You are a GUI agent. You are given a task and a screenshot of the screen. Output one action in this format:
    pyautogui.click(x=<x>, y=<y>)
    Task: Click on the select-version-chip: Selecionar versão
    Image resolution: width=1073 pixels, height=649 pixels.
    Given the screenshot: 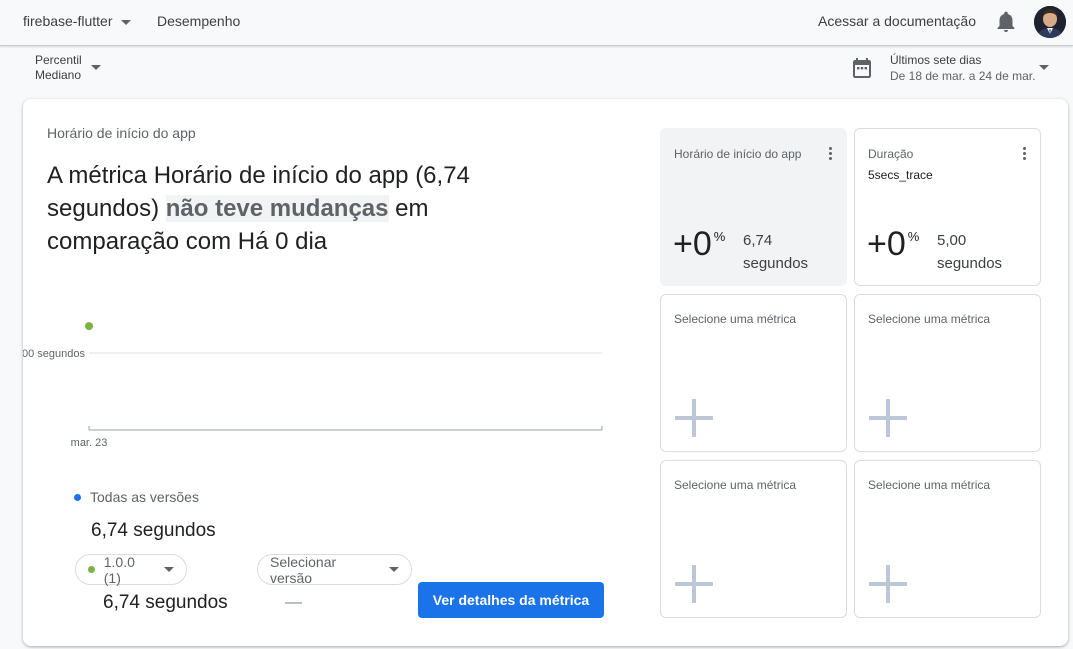 What is the action you would take?
    pyautogui.click(x=334, y=569)
    